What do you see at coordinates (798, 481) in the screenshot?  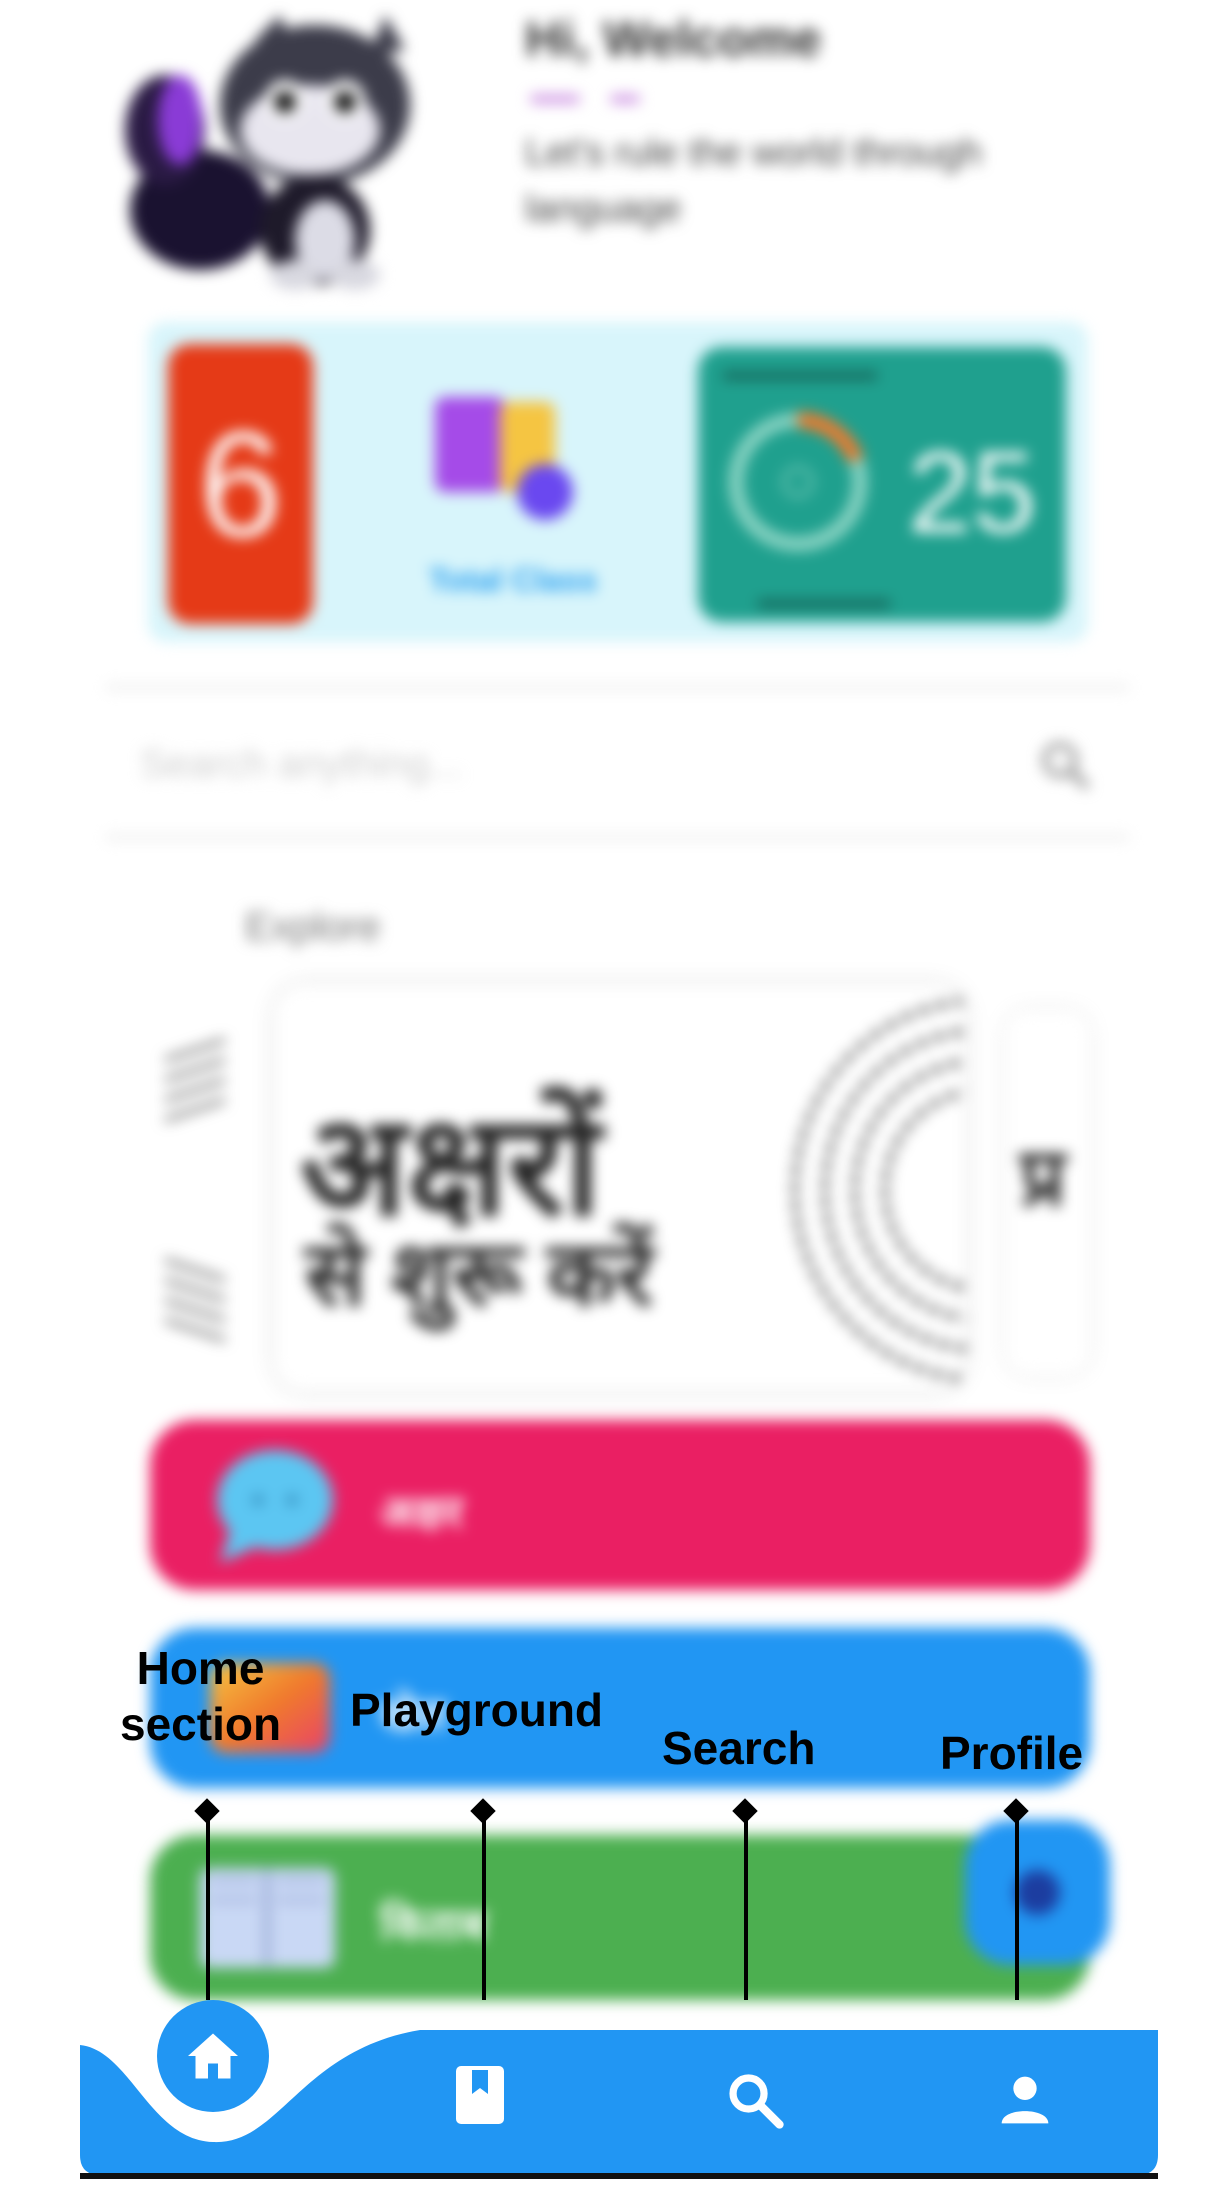 I see `progress-ring-icon` at bounding box center [798, 481].